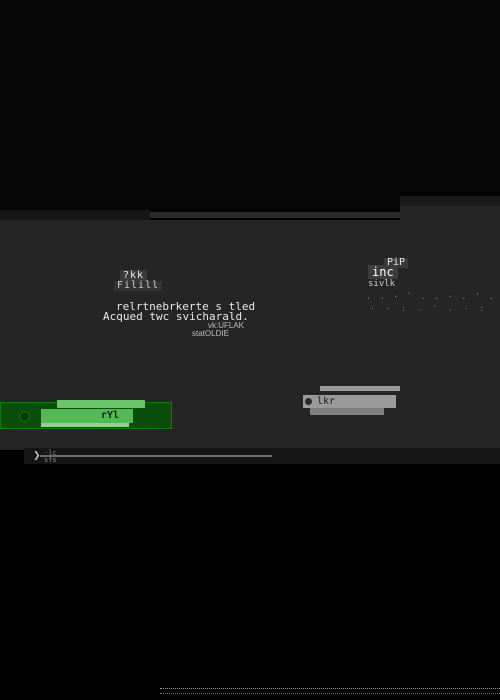 The height and width of the screenshot is (700, 500). I want to click on primary-button: rYl, so click(86, 414).